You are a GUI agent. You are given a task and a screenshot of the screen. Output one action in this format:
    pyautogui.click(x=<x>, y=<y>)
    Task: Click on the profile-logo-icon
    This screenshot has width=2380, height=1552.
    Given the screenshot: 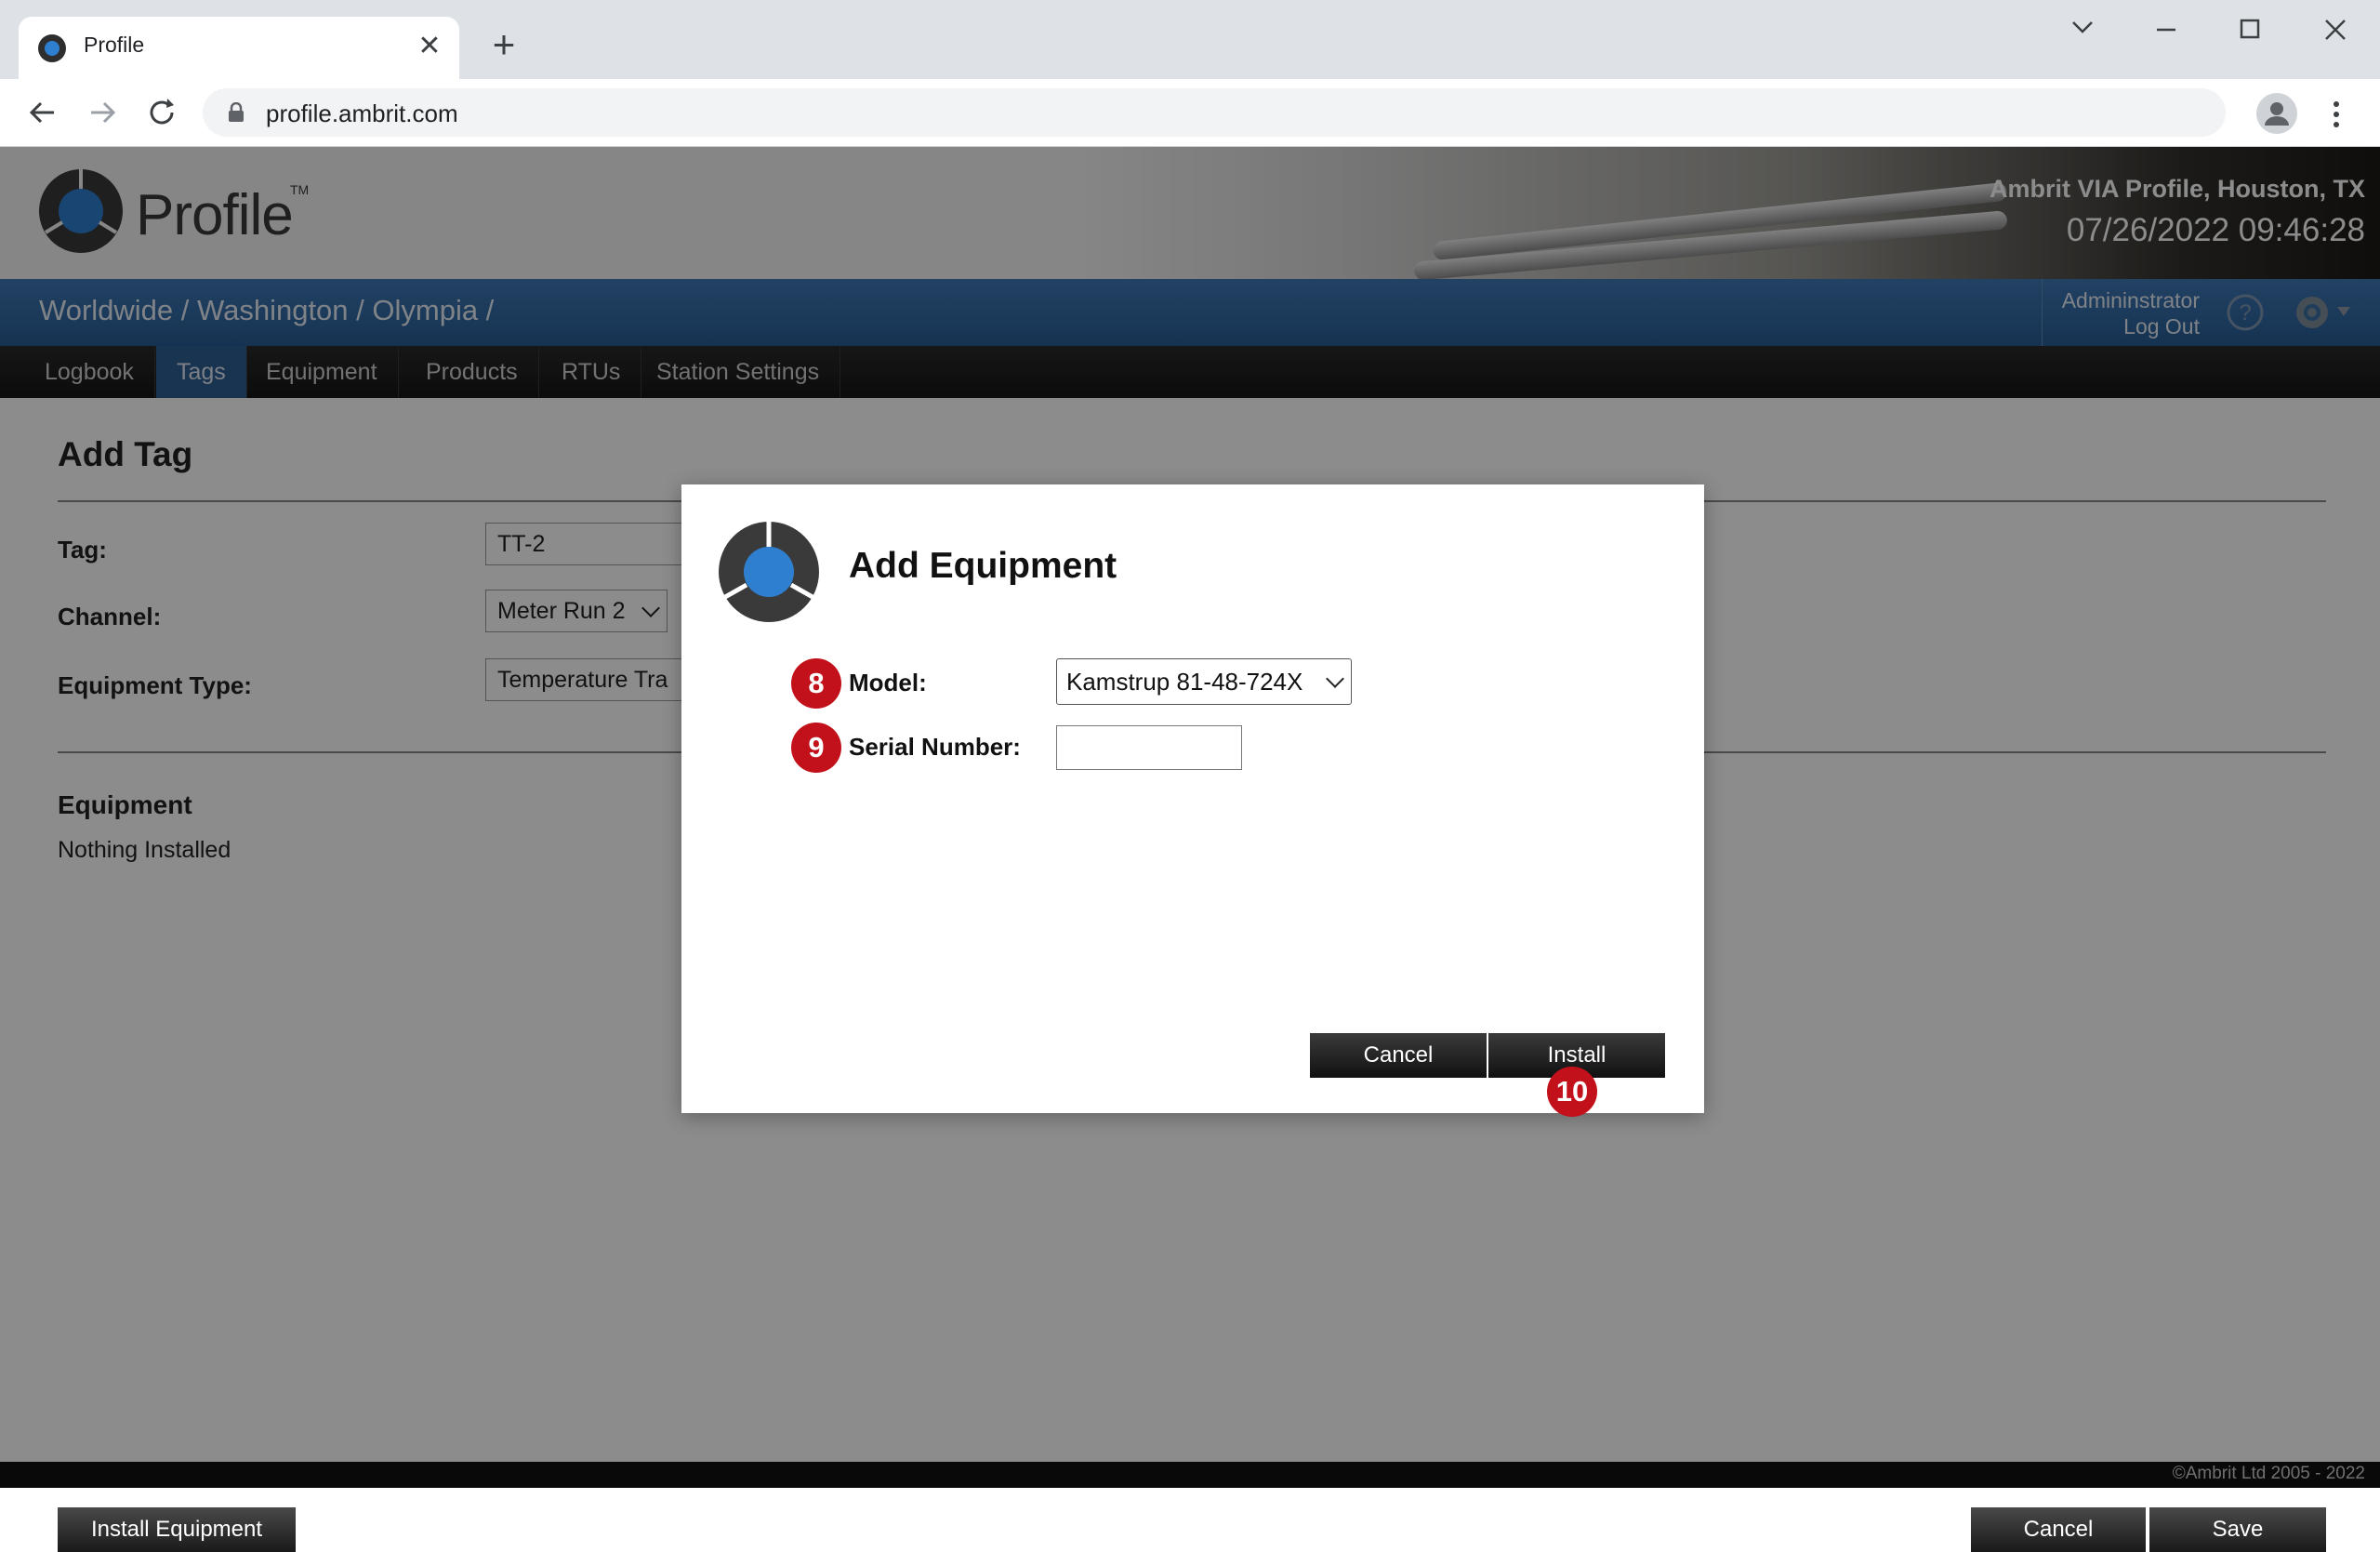 What is the action you would take?
    pyautogui.click(x=769, y=572)
    